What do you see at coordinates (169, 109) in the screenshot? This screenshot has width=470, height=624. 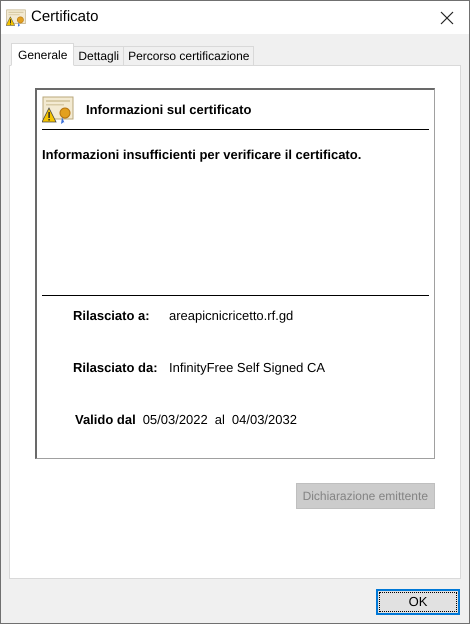 I see `info-heading: Informazioni sul certificato` at bounding box center [169, 109].